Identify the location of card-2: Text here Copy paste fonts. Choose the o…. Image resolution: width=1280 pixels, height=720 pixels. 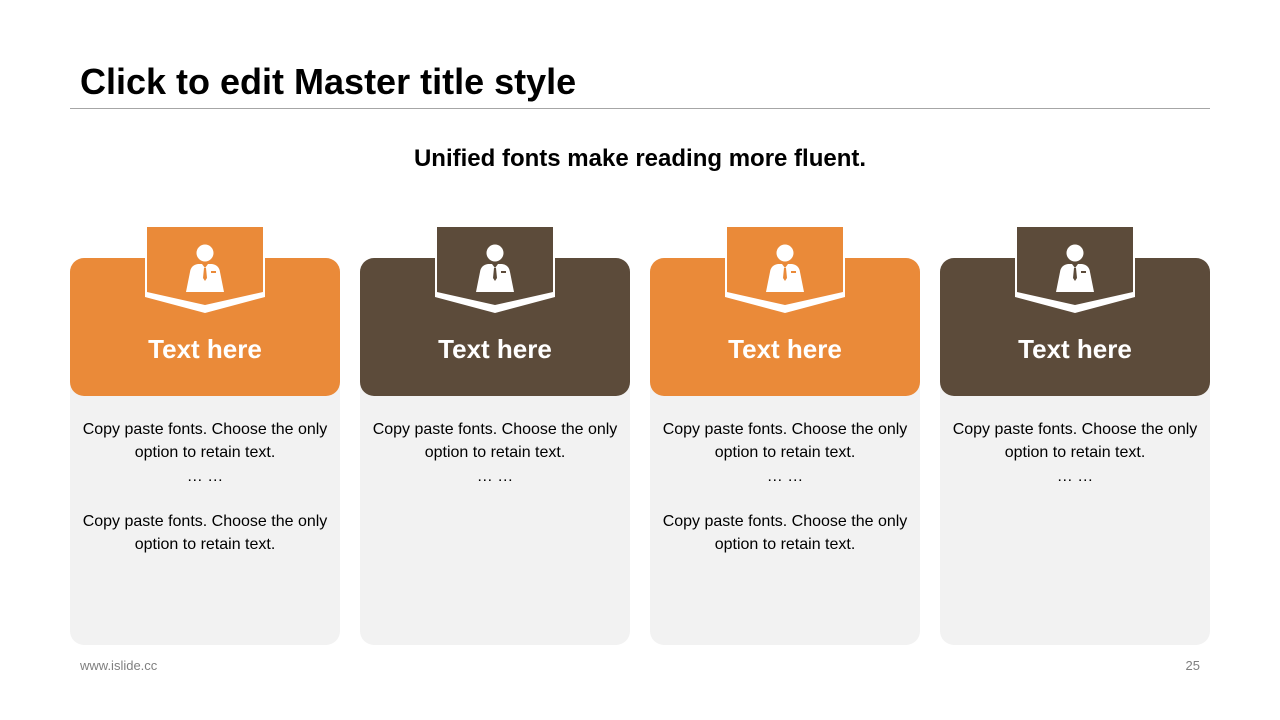
(495, 436).